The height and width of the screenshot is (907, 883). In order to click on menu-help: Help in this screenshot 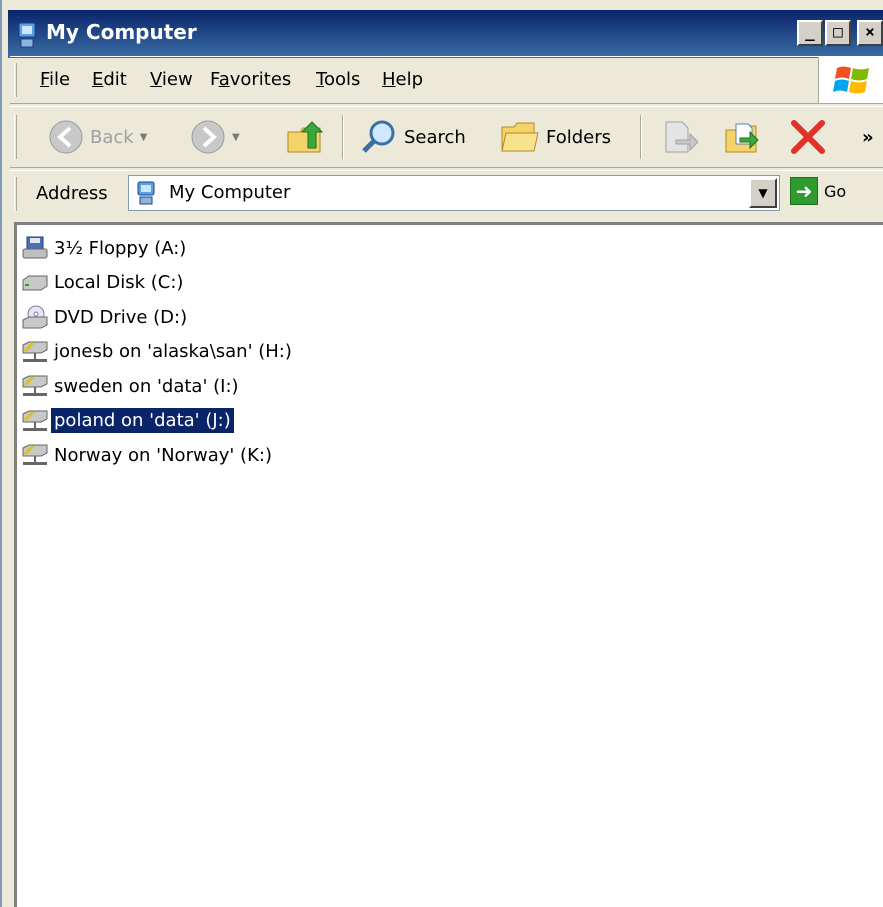, I will do `click(402, 79)`.